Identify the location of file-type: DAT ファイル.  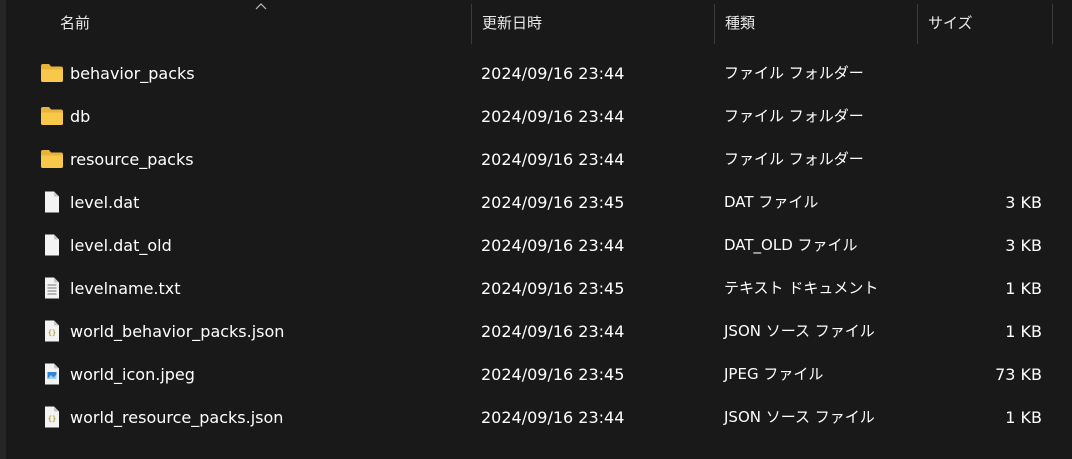
(771, 202).